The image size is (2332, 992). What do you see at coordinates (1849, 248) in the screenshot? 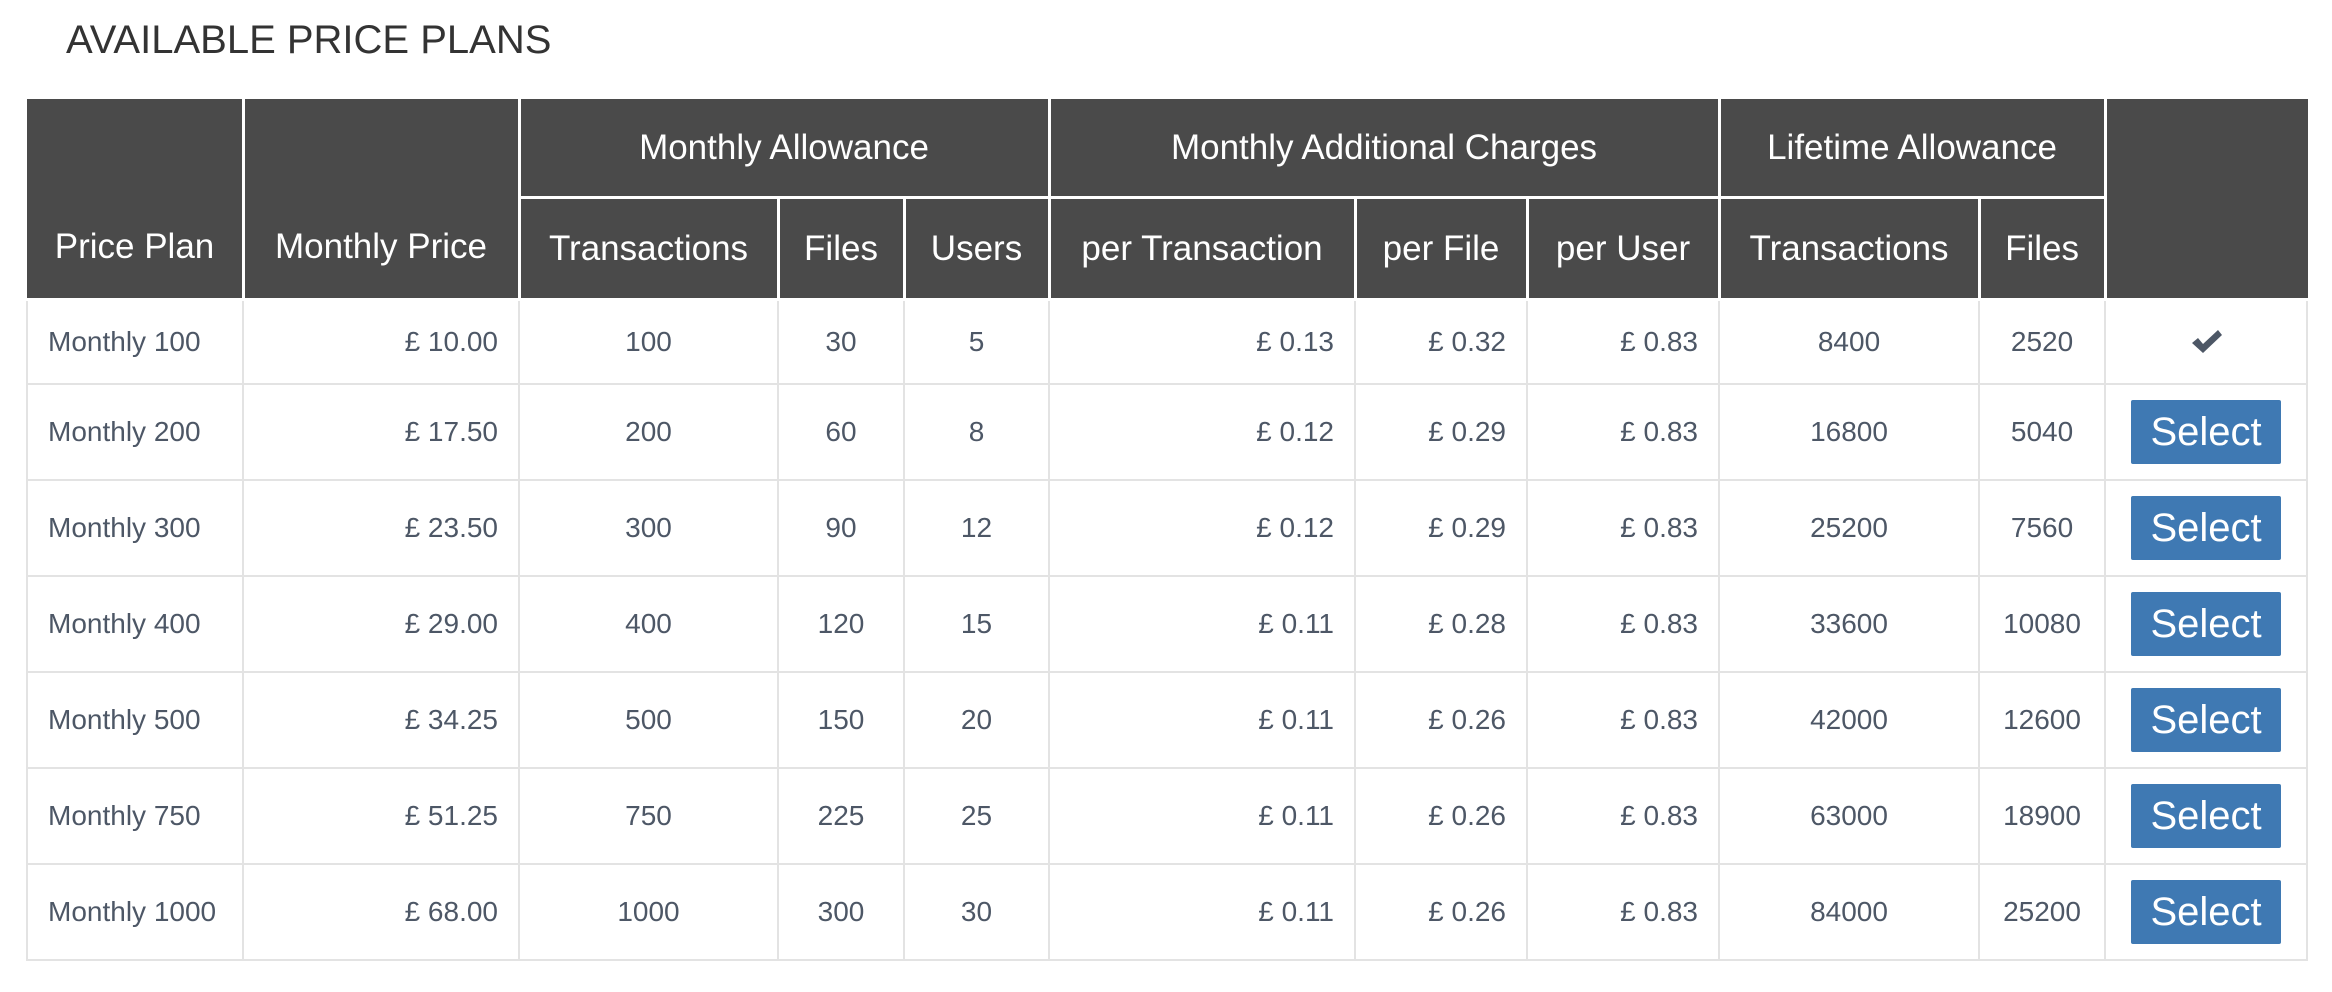
I see `header-la-transactions: Transactions` at bounding box center [1849, 248].